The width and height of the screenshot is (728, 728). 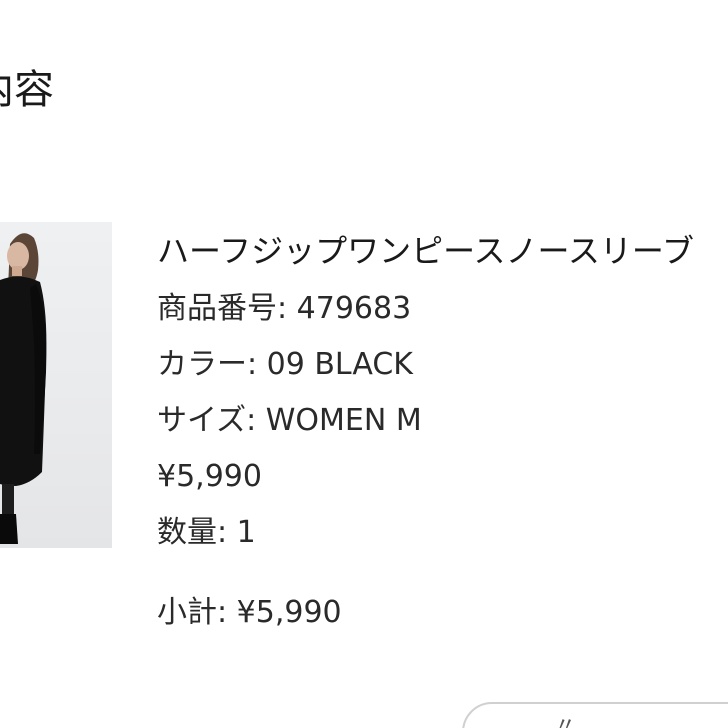 I want to click on section-heading: 内容, so click(x=27, y=90).